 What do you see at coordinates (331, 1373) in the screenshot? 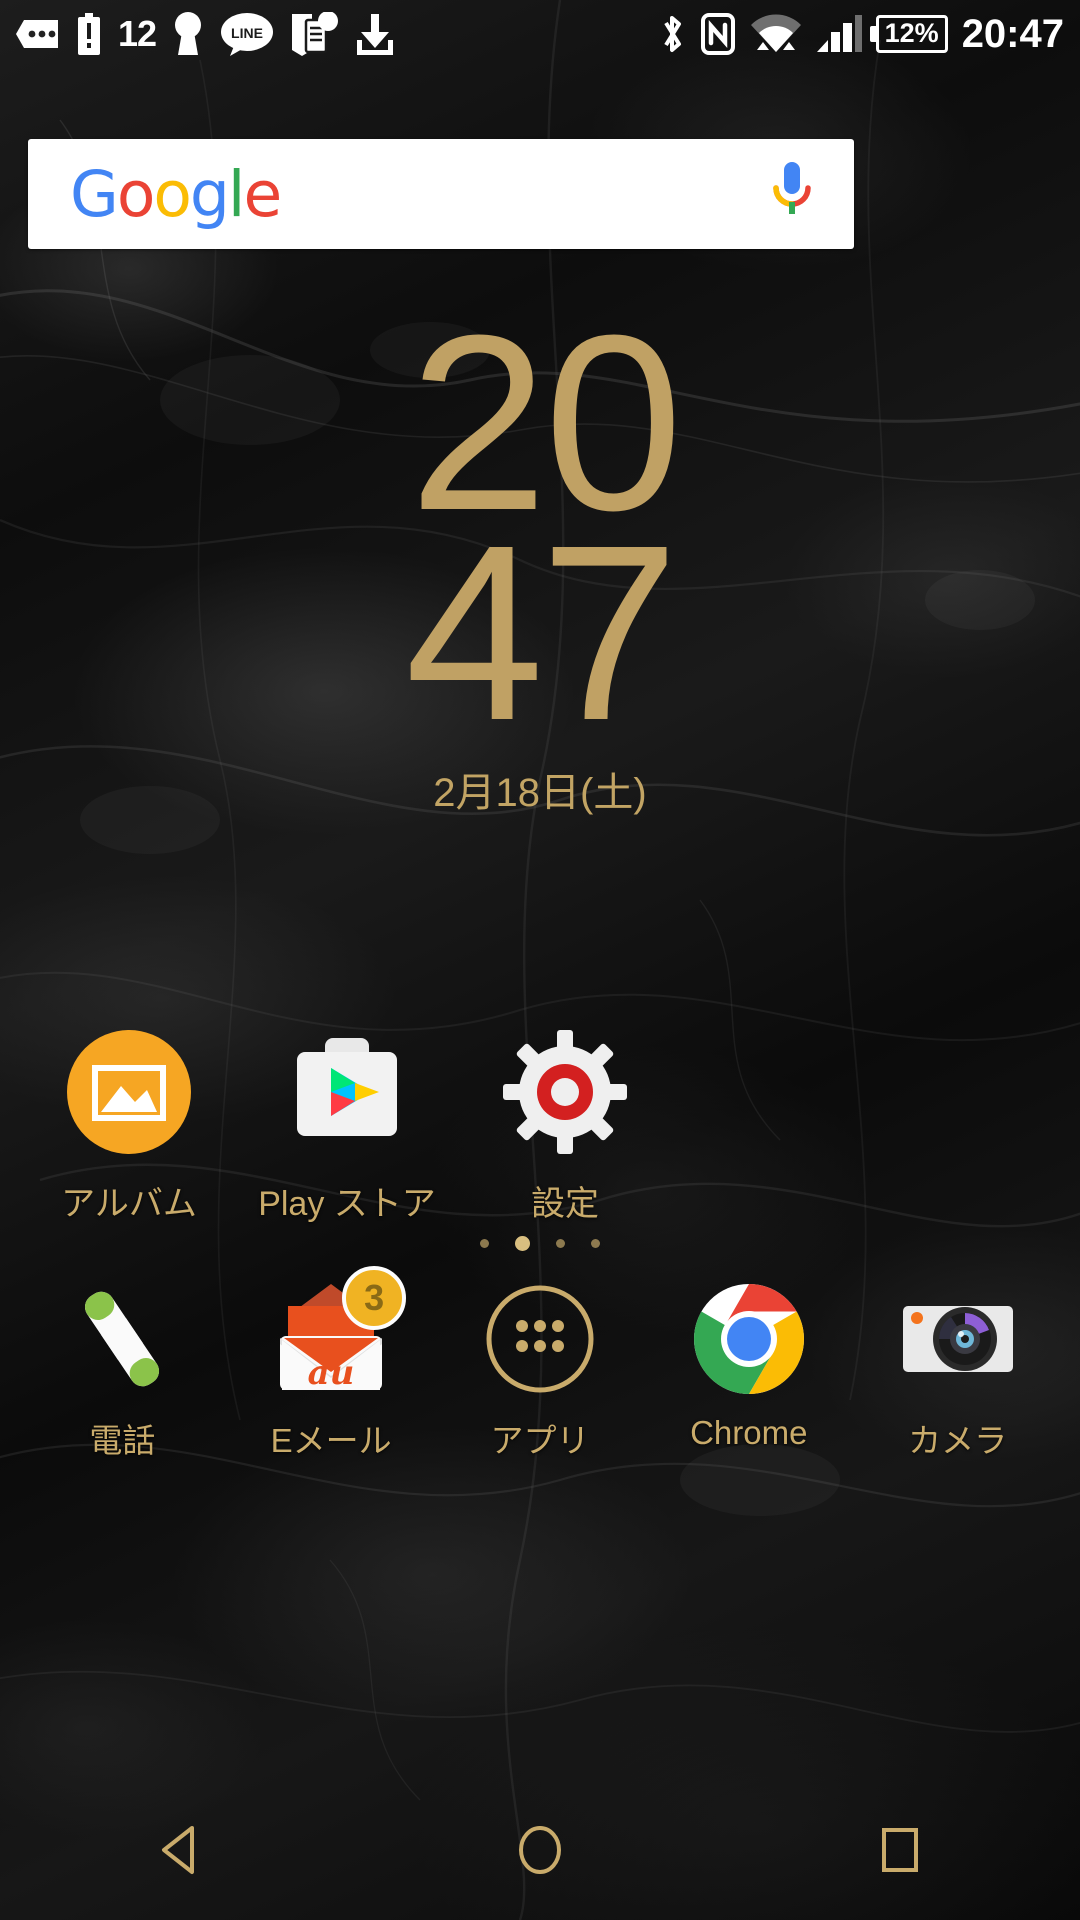
I see `svg-text: au` at bounding box center [331, 1373].